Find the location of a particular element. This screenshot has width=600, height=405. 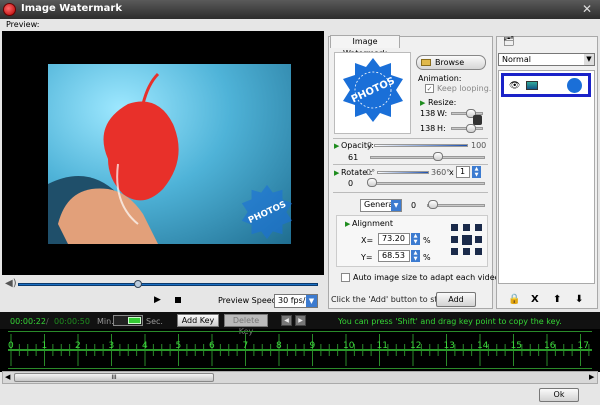

seek-handle is located at coordinates (138, 284).